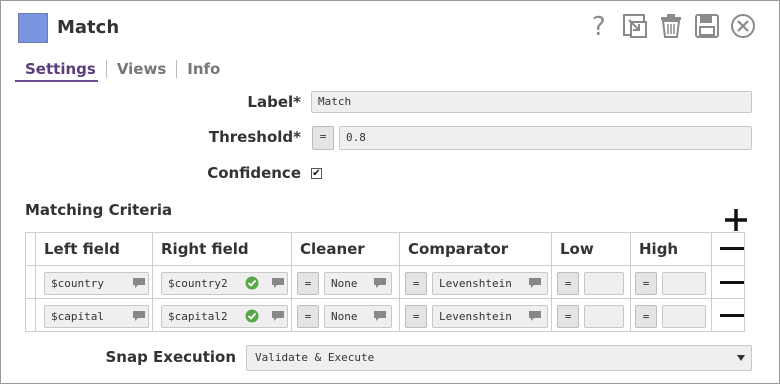  What do you see at coordinates (33, 28) in the screenshot?
I see `snap-color-swatch` at bounding box center [33, 28].